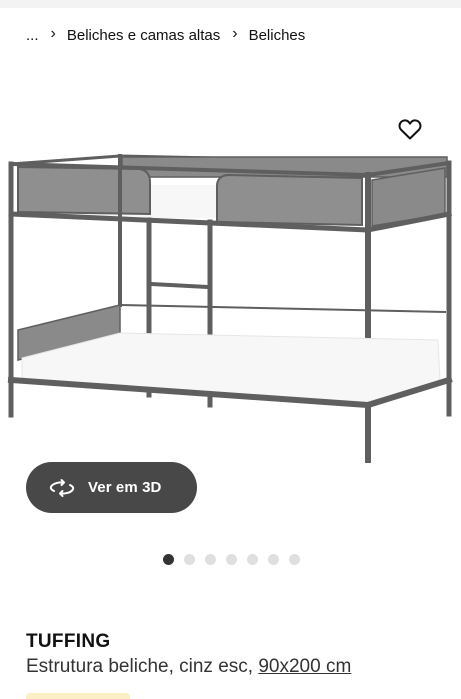  What do you see at coordinates (68, 641) in the screenshot?
I see `product-name: TUFFING` at bounding box center [68, 641].